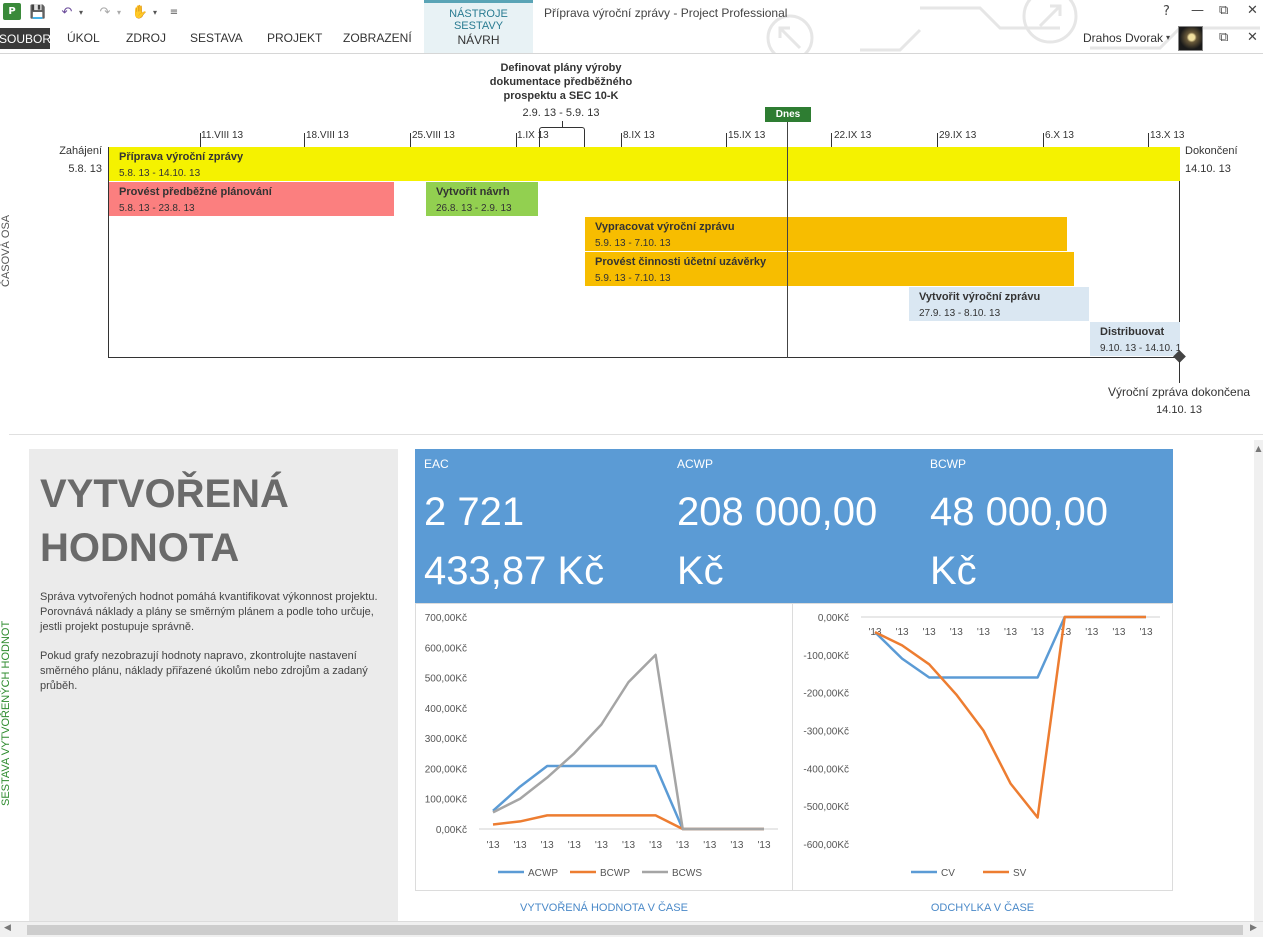 The width and height of the screenshot is (1263, 937). Describe the element at coordinates (81, 12) in the screenshot. I see `undo-dropdown-icon: ▾` at that location.